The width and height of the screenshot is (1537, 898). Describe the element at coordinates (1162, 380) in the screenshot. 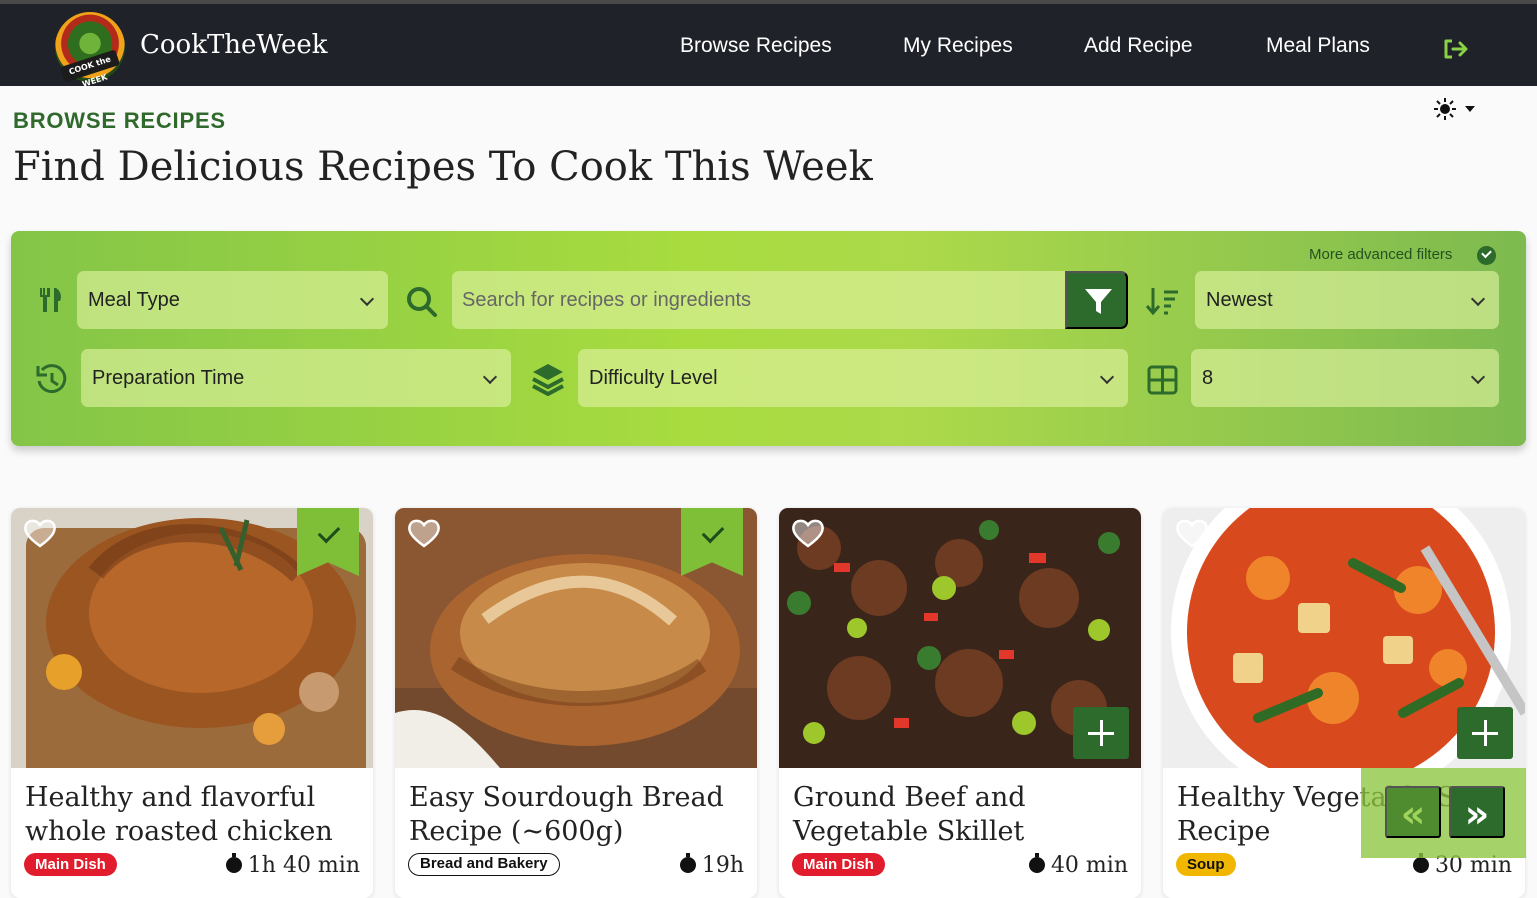

I see `grid-icon` at that location.